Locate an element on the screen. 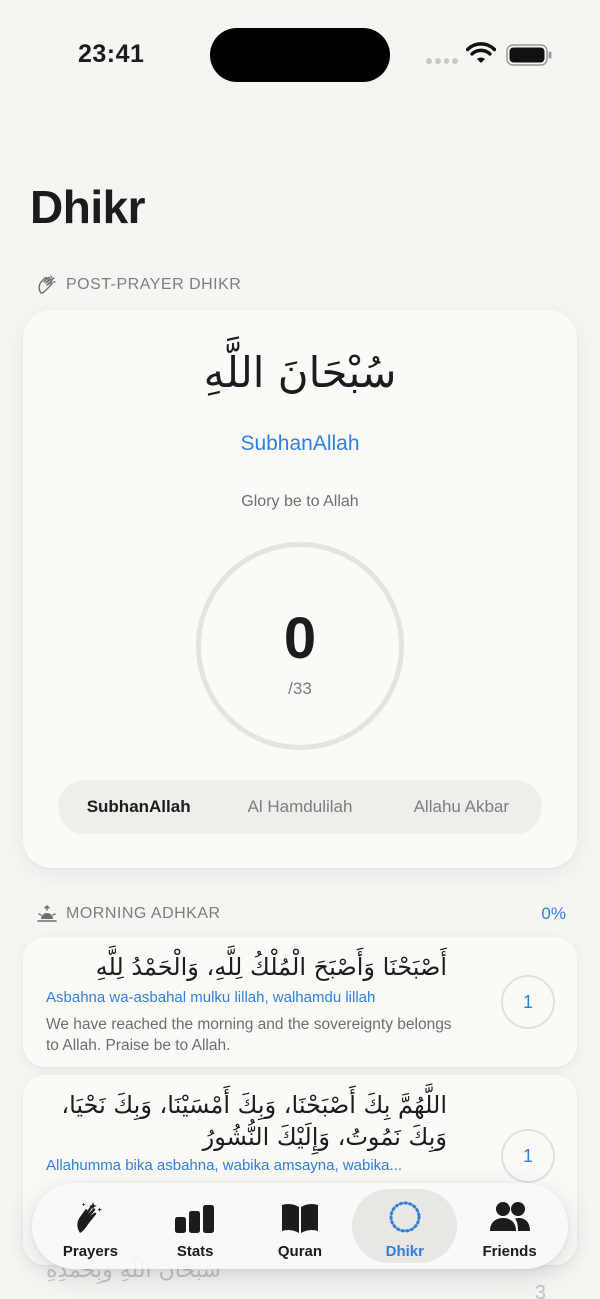  tab-dhikr-label: Dhikr is located at coordinates (404, 1251).